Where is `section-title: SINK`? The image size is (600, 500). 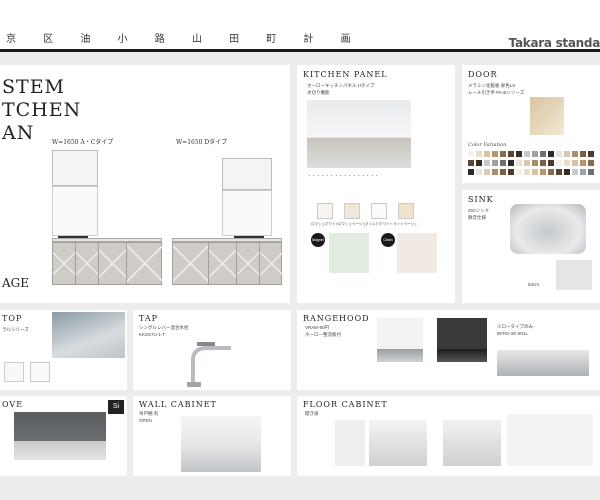 section-title: SINK is located at coordinates (481, 199).